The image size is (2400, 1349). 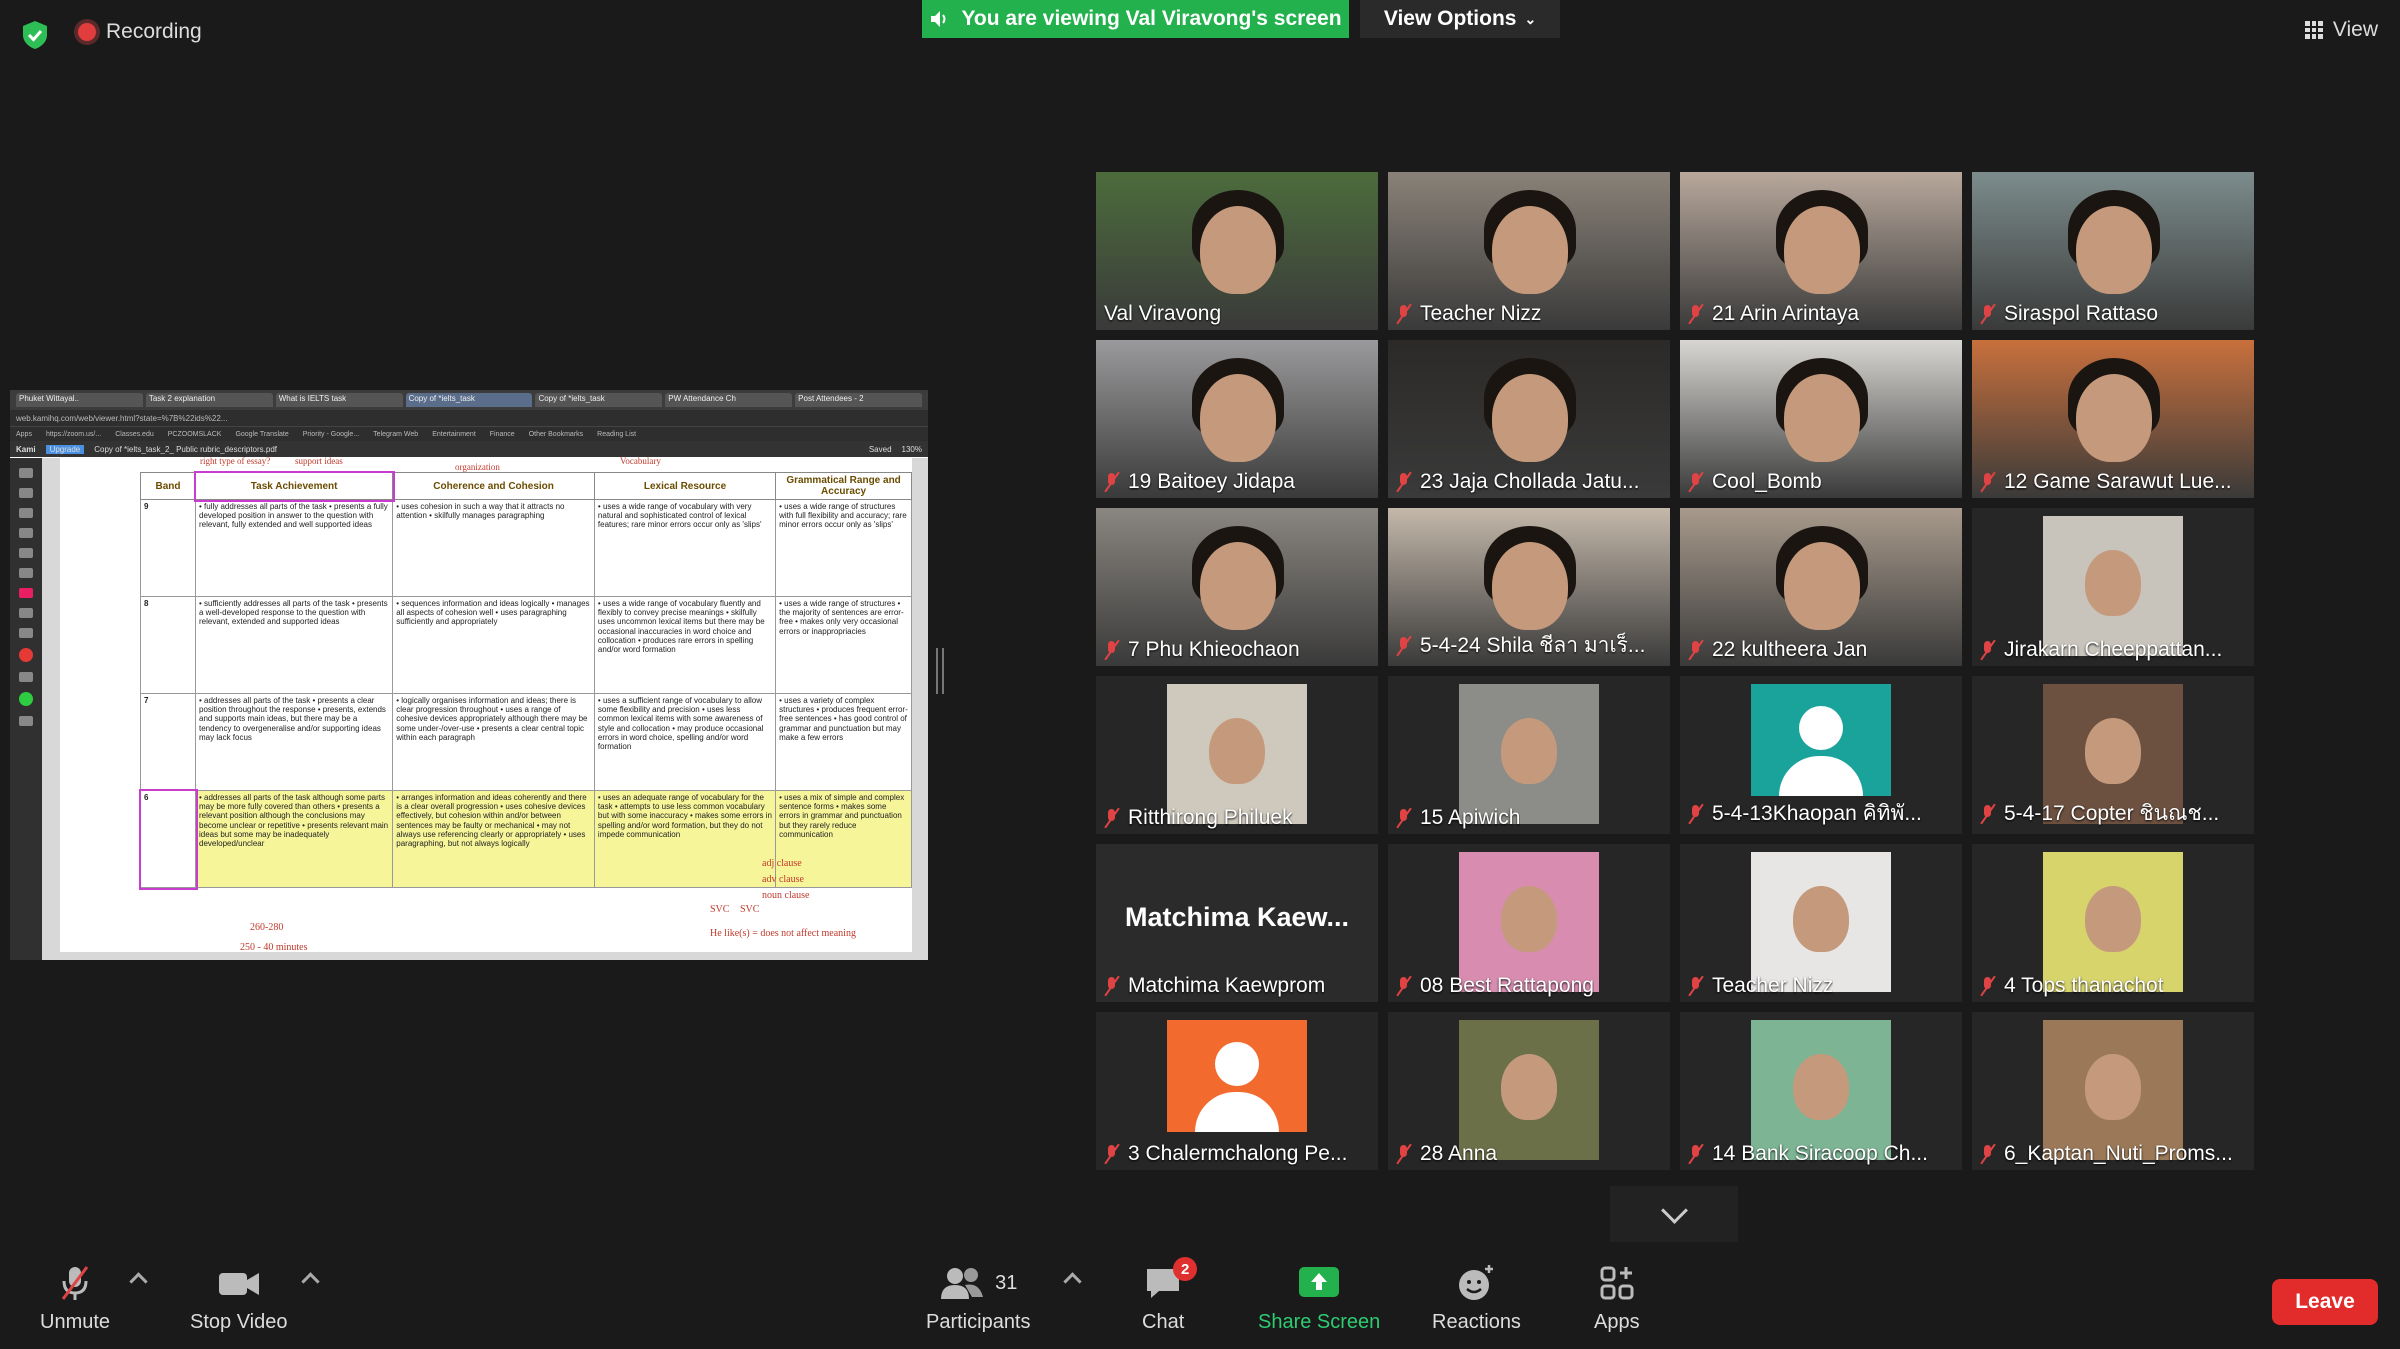 I want to click on annotation: support ideas, so click(x=319, y=461).